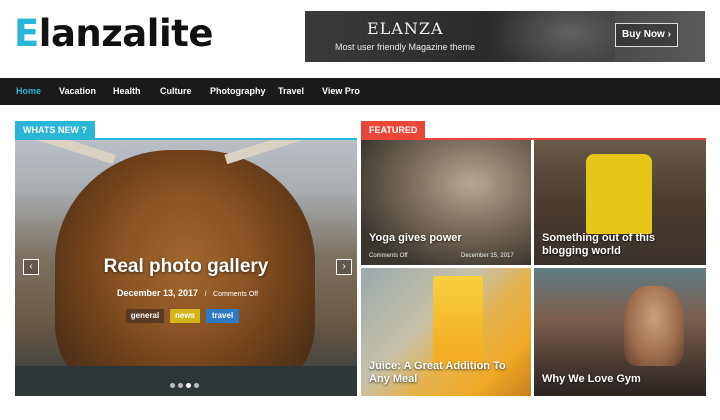 Image resolution: width=720 pixels, height=420 pixels. What do you see at coordinates (185, 316) in the screenshot?
I see `tag-news: news` at bounding box center [185, 316].